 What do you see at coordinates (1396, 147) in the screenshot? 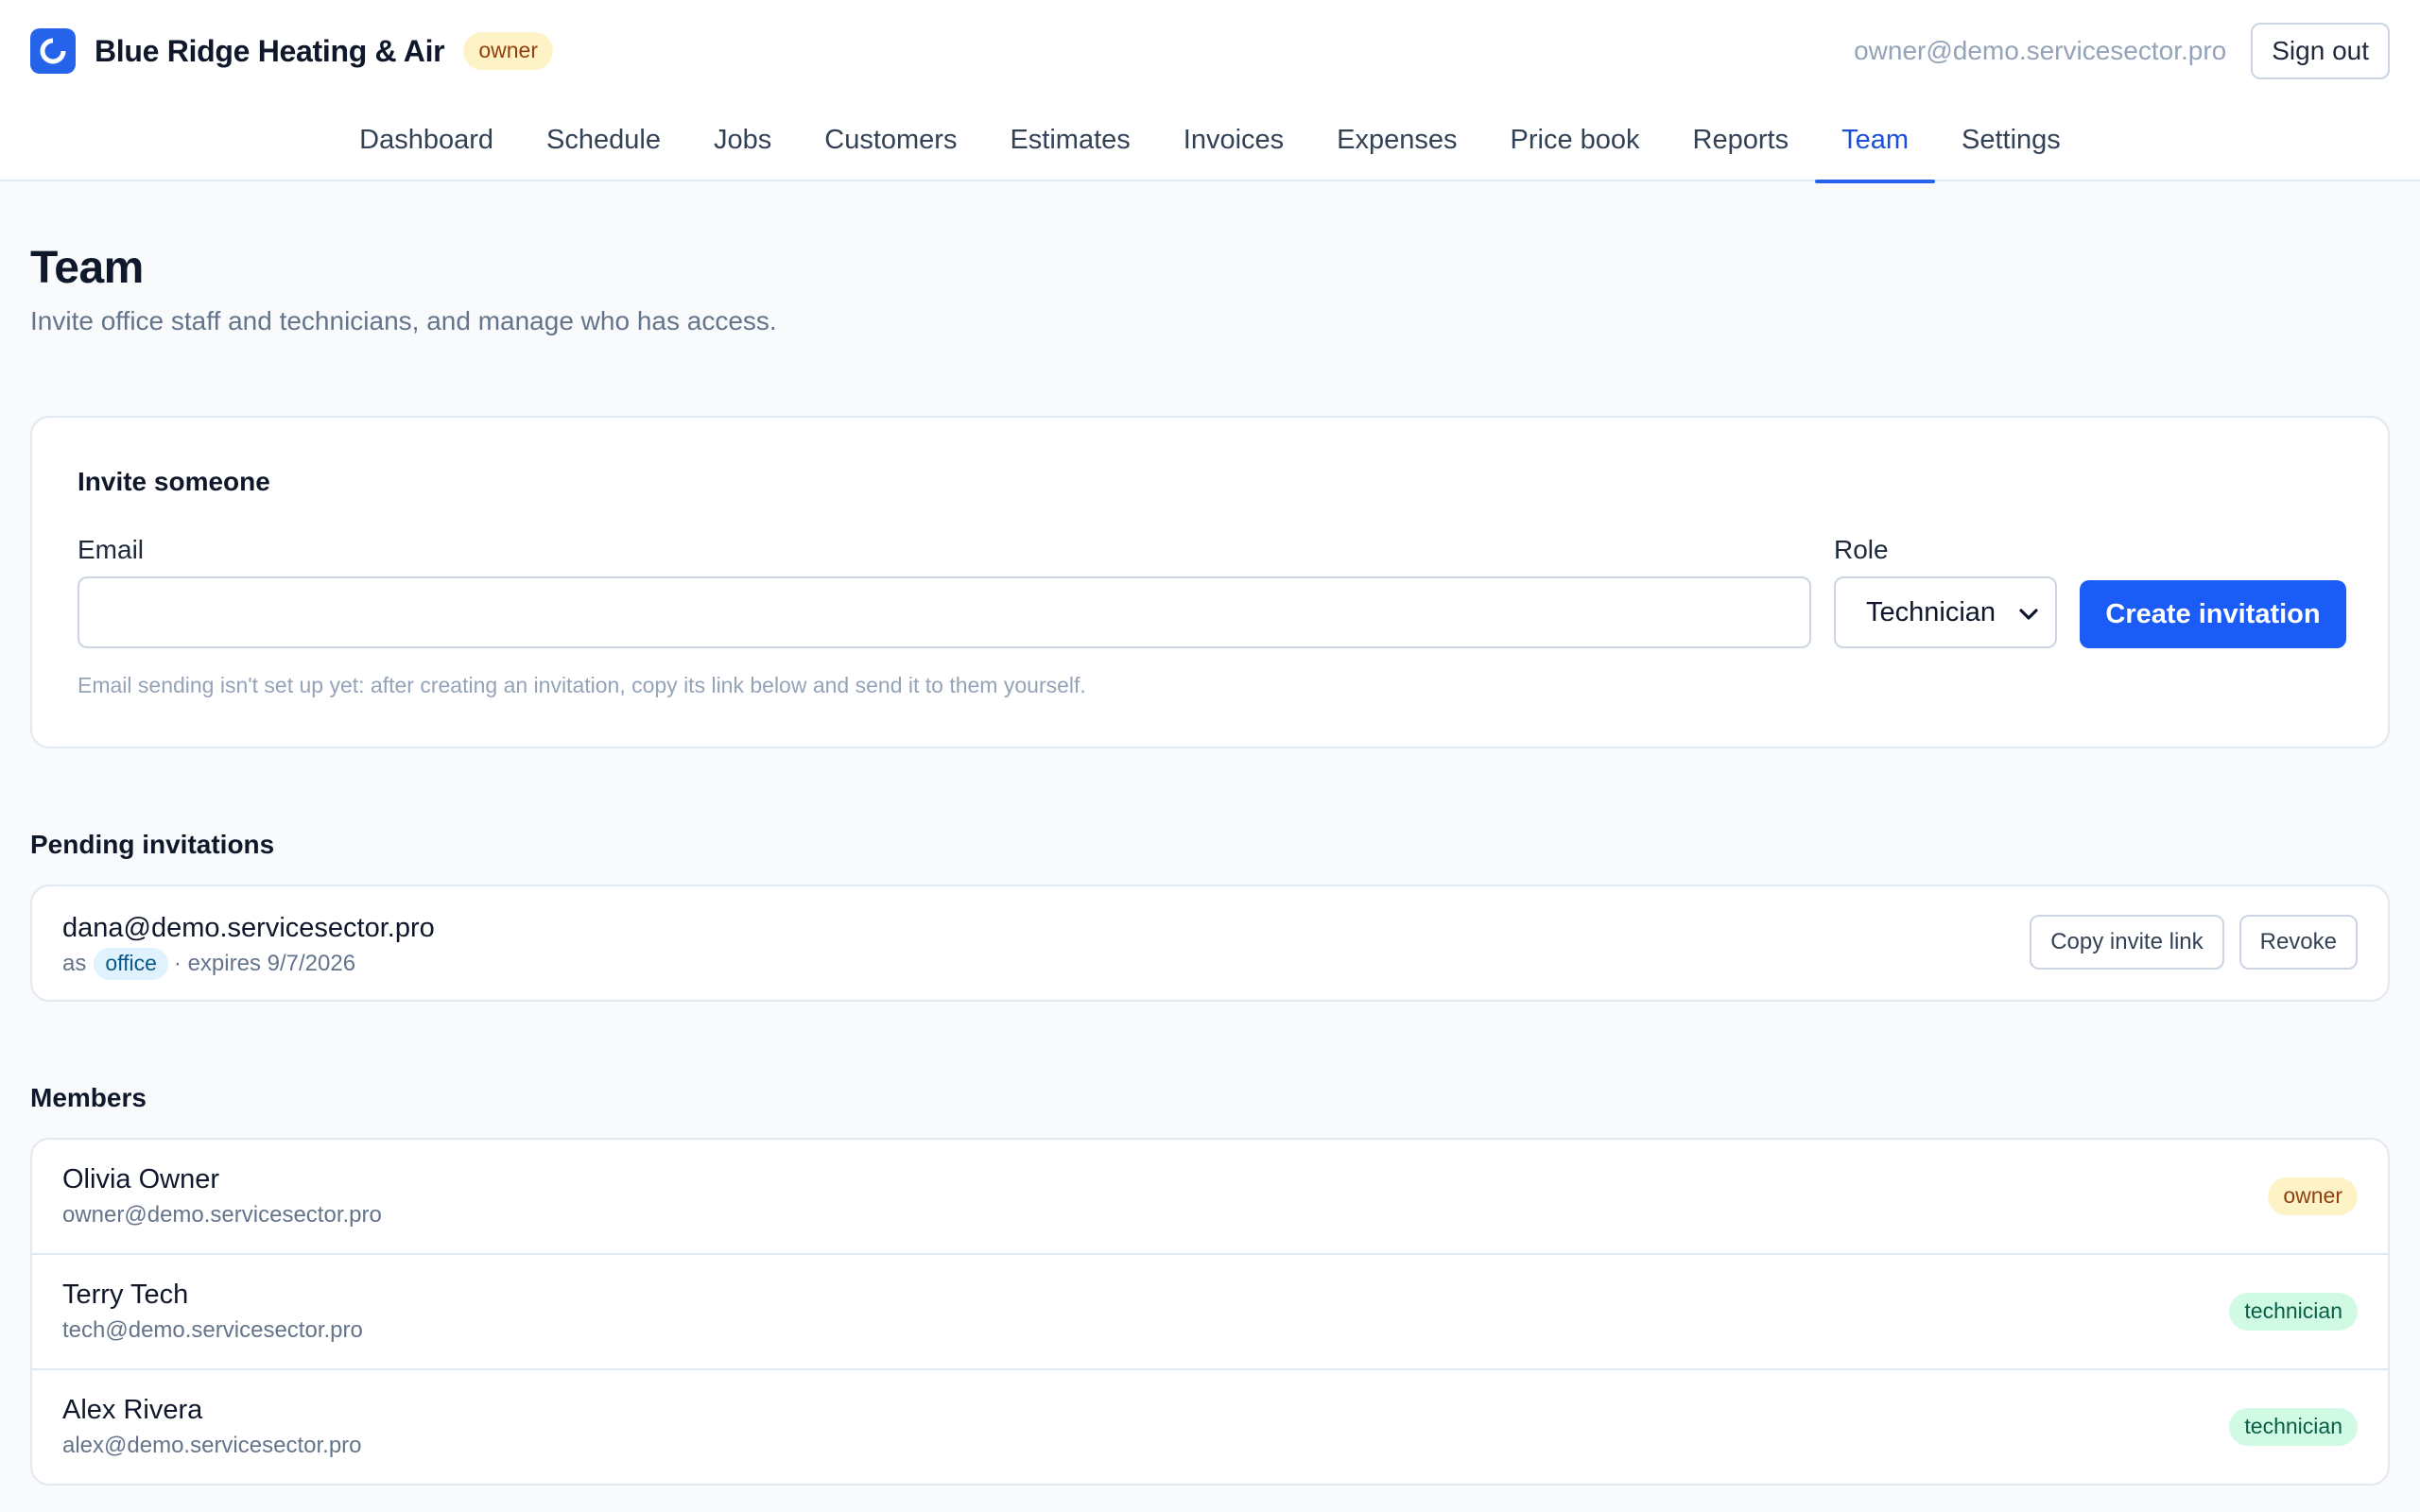
I see `nav-item-expenses: Expenses` at bounding box center [1396, 147].